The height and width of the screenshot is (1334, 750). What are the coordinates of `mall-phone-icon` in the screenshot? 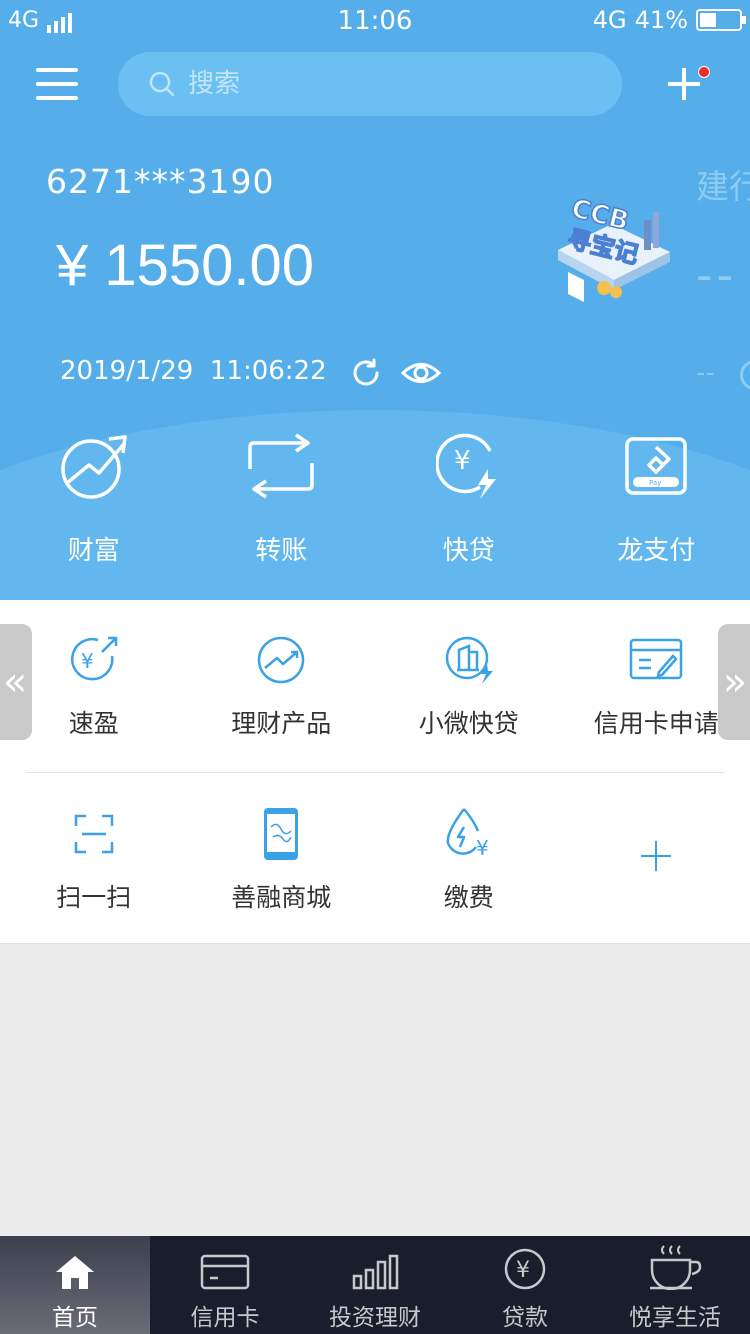 It's located at (281, 834).